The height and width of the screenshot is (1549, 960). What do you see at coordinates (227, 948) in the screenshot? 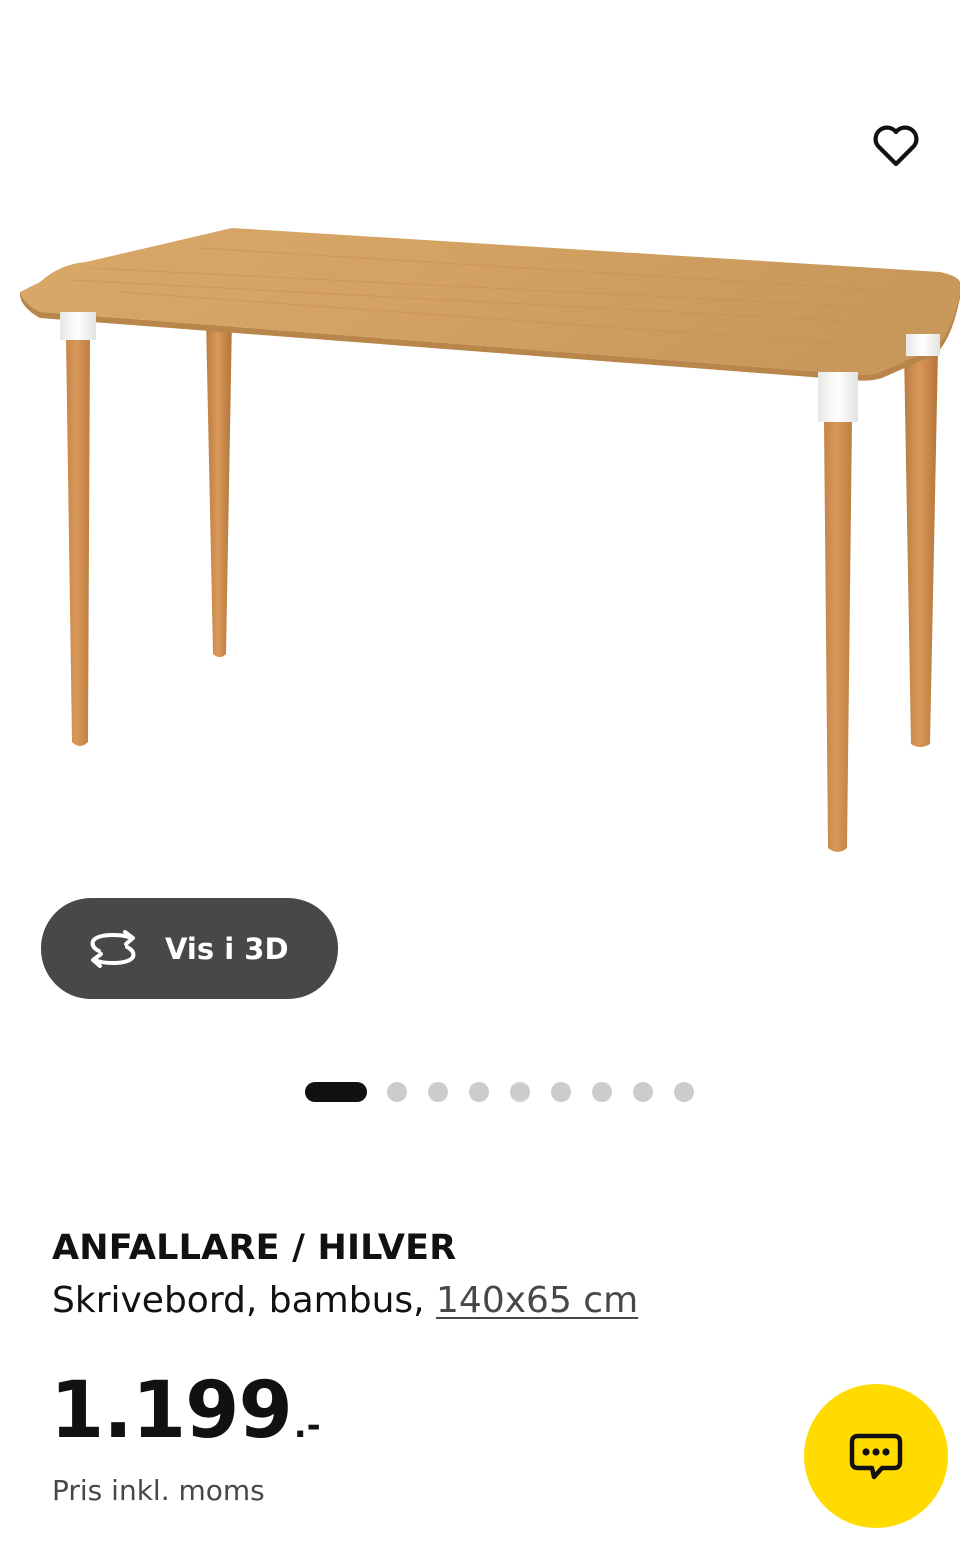
I see `view-in-3d-label: Vis i 3D` at bounding box center [227, 948].